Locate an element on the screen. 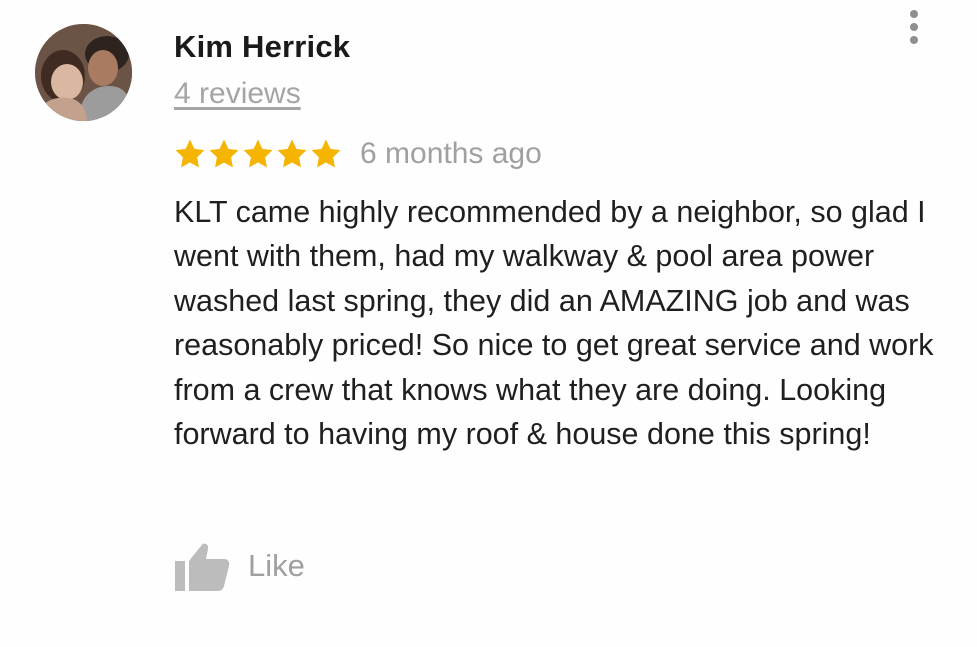 The image size is (977, 647). reviewer-avatar is located at coordinates (83, 72).